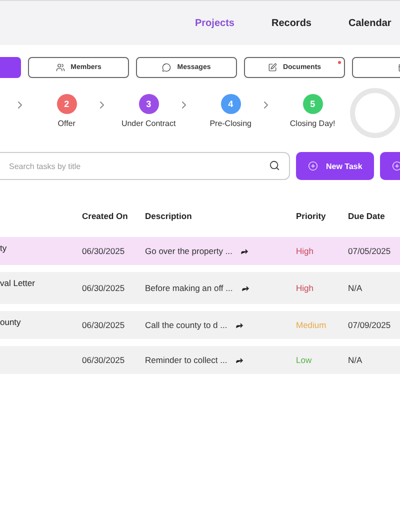  Describe the element at coordinates (105, 216) in the screenshot. I see `column-header: Created On` at that location.